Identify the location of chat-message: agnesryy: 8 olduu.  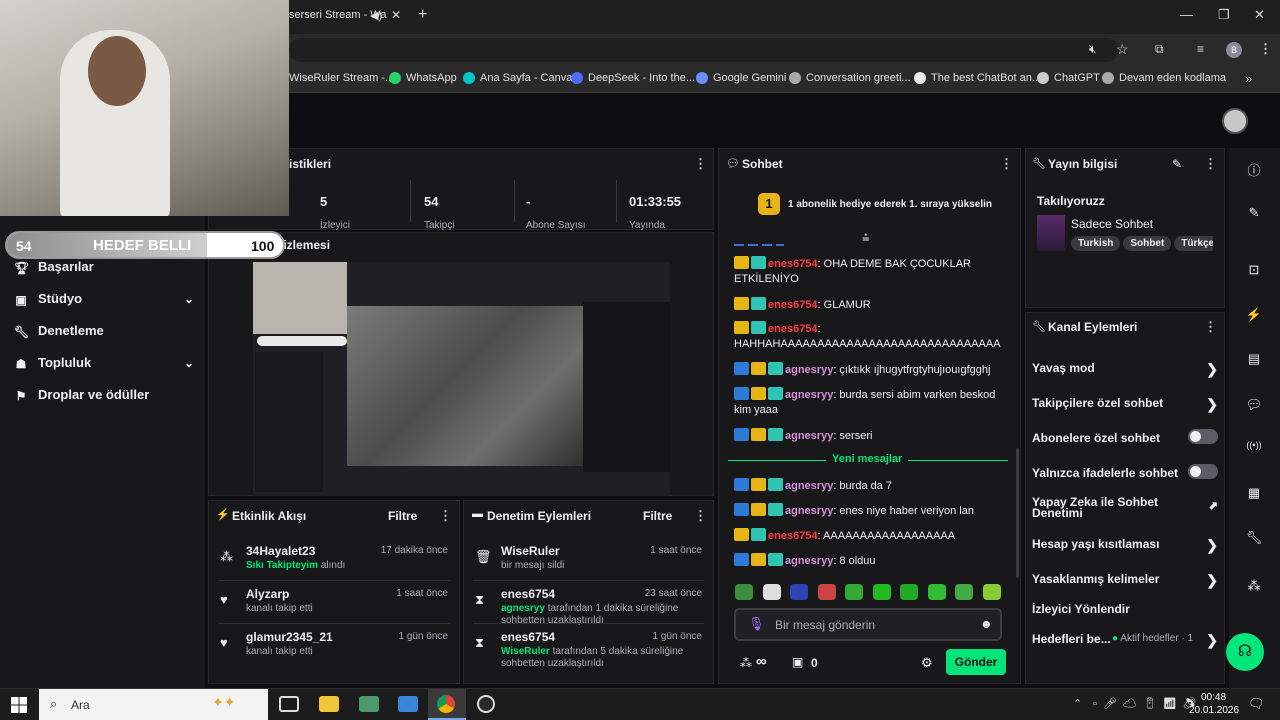
(869, 561).